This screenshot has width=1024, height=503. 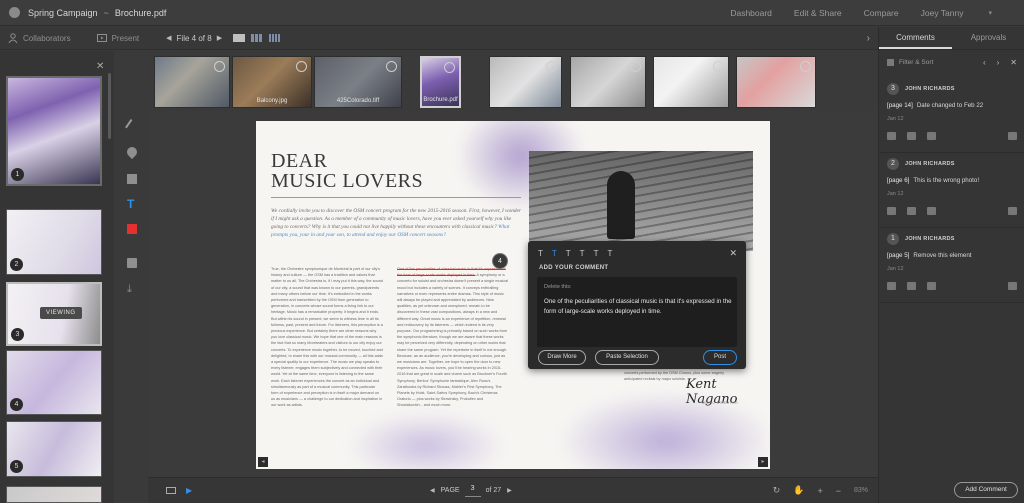 I want to click on page-input: 3, so click(x=472, y=491).